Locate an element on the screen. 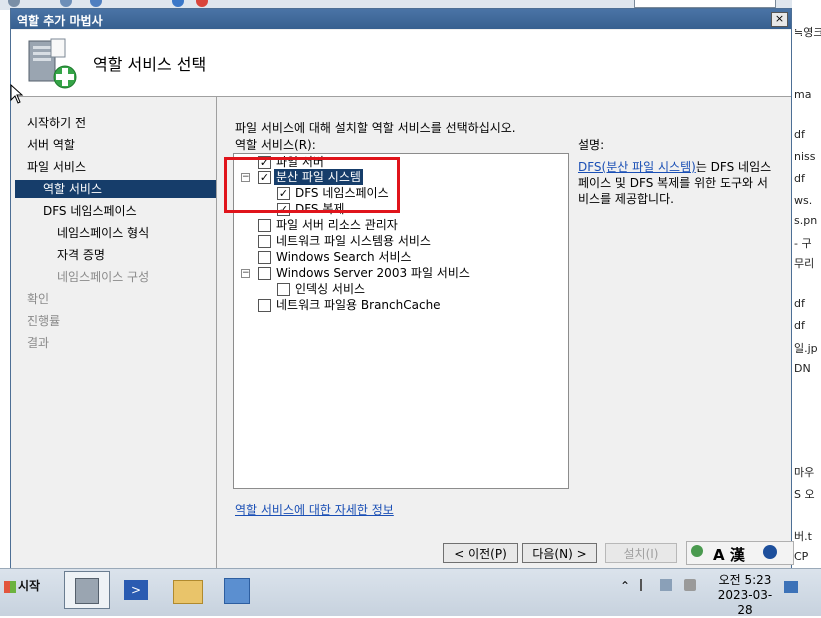 The height and width of the screenshot is (618, 821). service-label: 인덱싱 서비스 is located at coordinates (330, 289).